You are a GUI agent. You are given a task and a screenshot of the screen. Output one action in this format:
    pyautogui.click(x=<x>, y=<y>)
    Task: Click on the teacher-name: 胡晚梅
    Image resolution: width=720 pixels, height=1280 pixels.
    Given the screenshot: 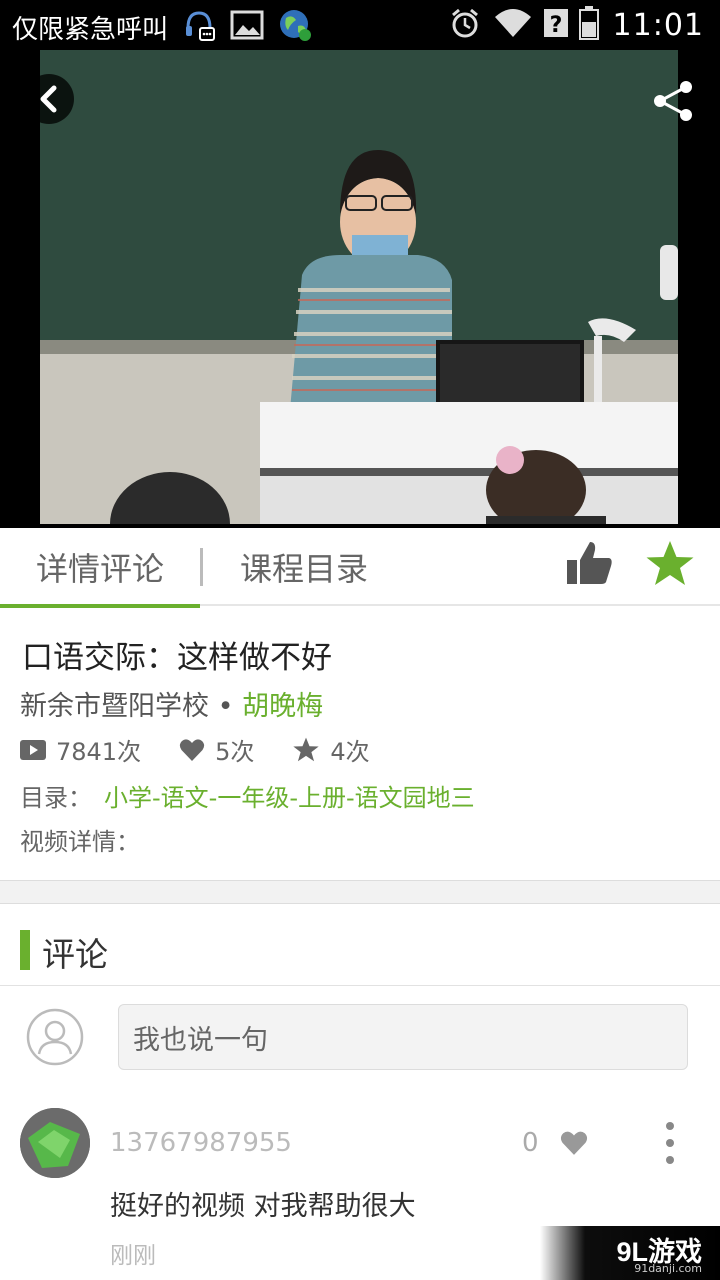 What is the action you would take?
    pyautogui.click(x=282, y=706)
    